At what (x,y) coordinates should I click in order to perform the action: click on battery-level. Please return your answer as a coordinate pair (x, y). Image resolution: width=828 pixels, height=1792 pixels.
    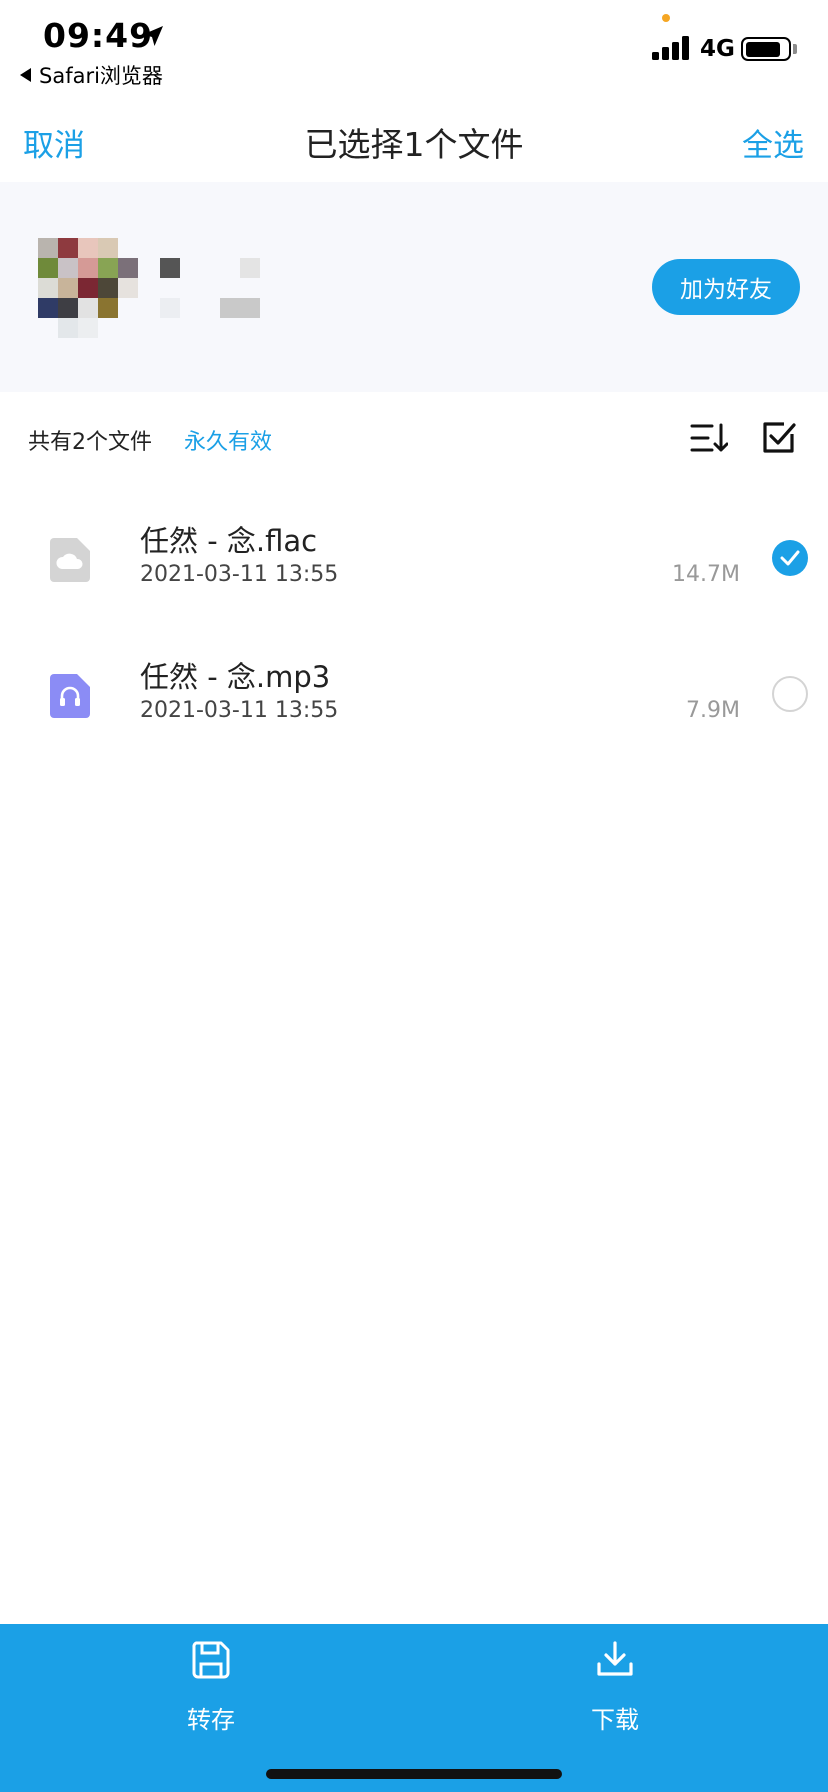
    Looking at the image, I should click on (763, 49).